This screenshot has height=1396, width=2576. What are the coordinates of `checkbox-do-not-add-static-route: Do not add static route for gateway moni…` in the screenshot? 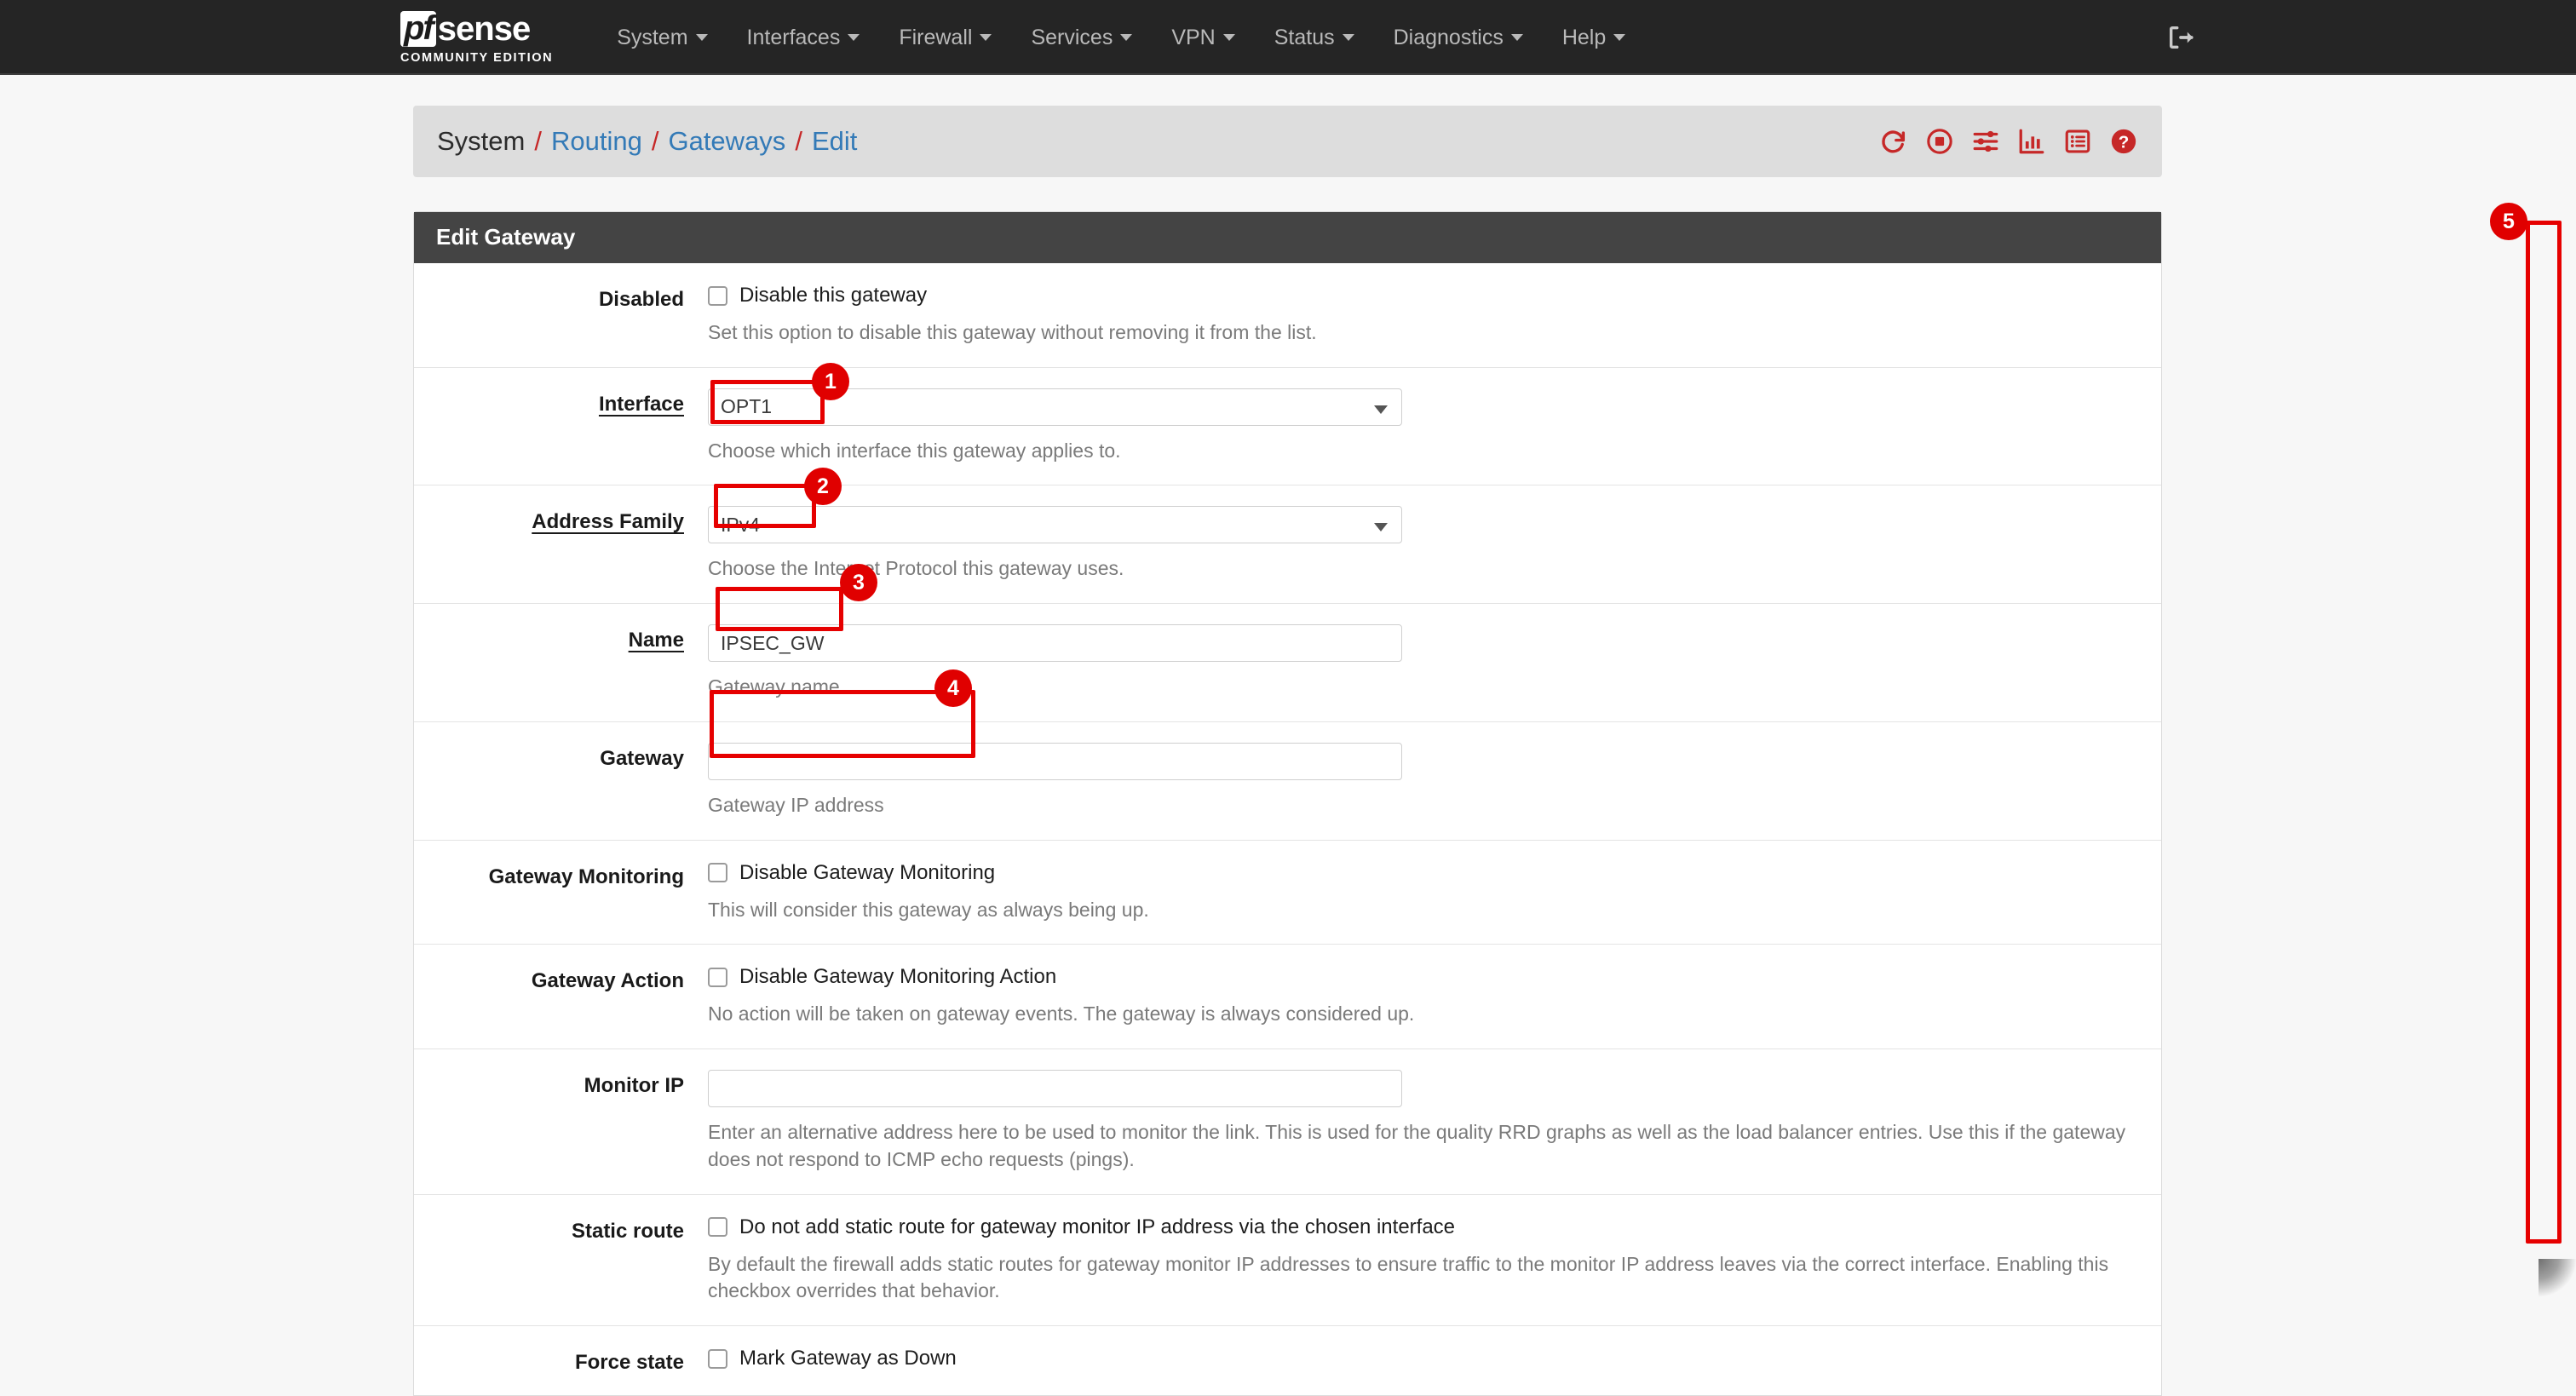 It's located at (1422, 1227).